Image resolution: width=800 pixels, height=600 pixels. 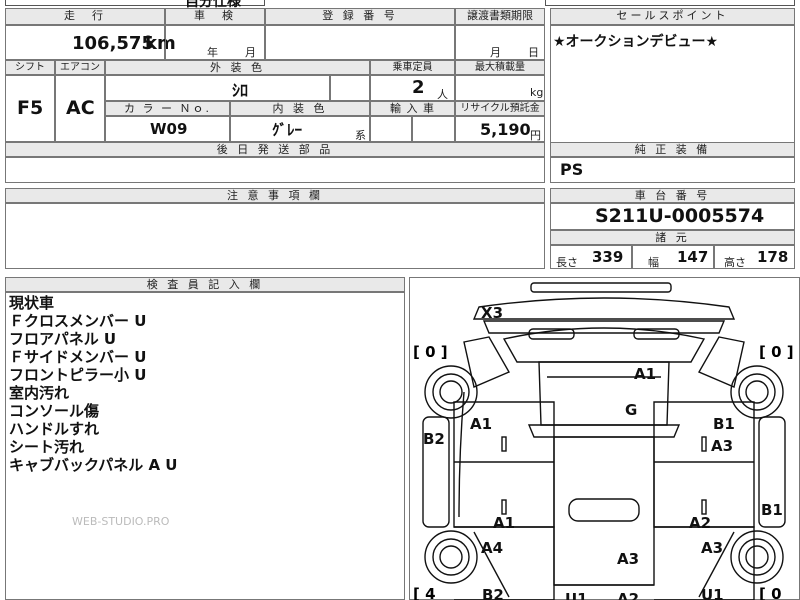 I want to click on inspector-line: ハンドルすれ, so click(x=54, y=429).